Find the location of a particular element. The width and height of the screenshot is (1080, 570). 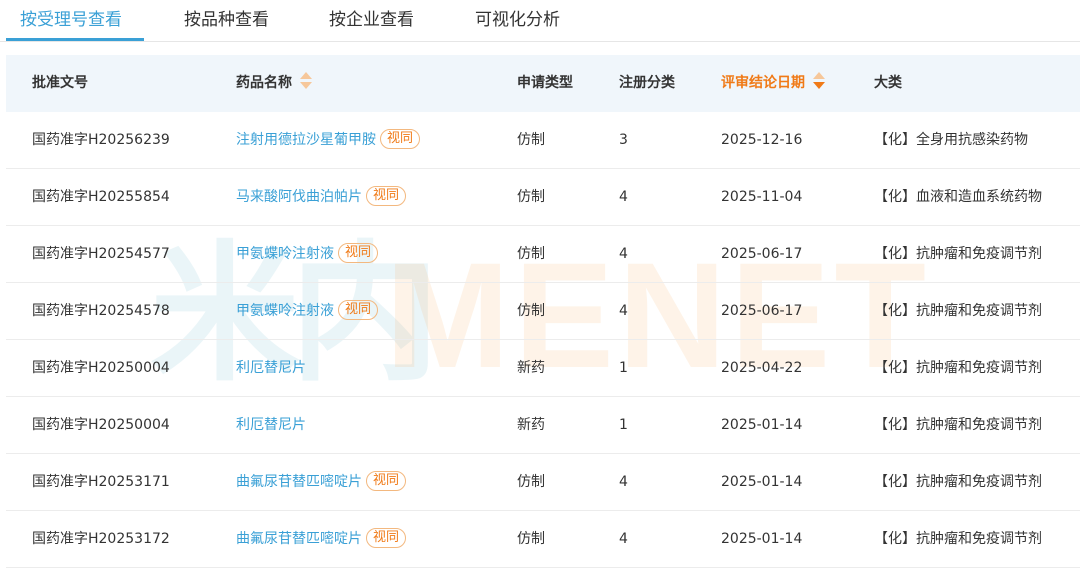

cell-drug-name: 注射用德拉沙星葡甲胺 视同 is located at coordinates (328, 140).